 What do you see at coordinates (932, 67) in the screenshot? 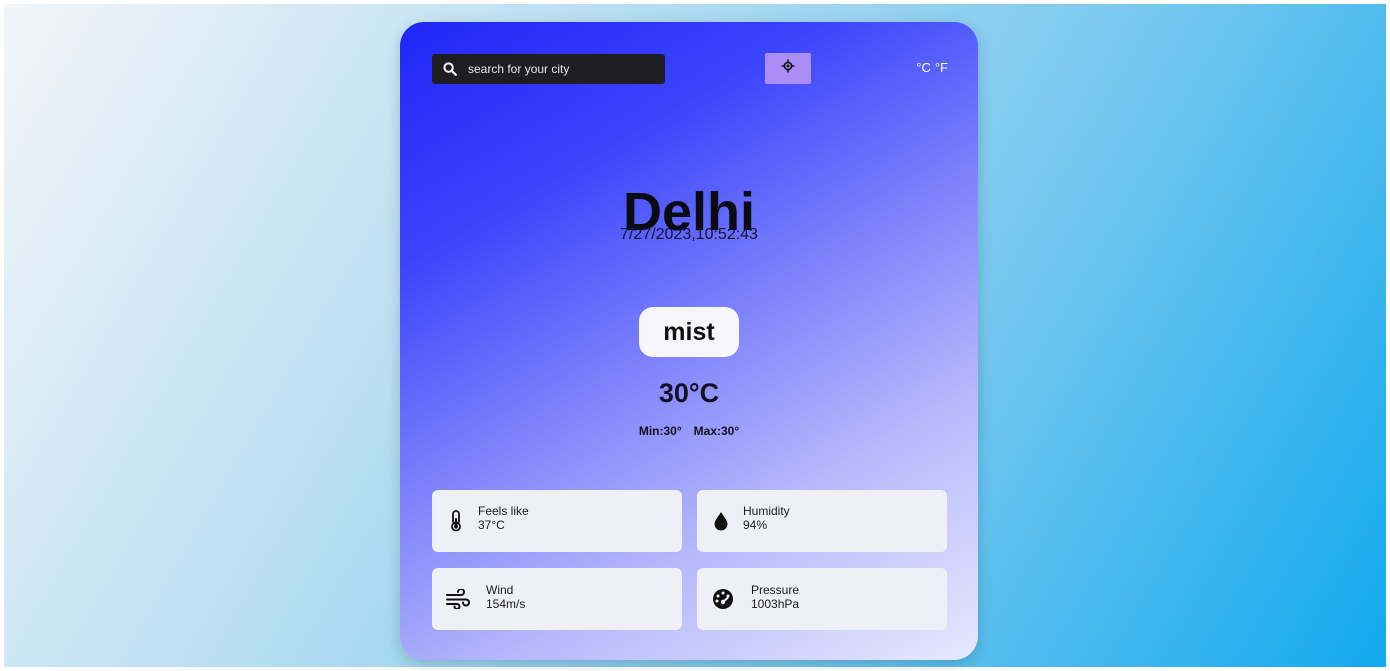
I see `unit-toggle: °C °F` at bounding box center [932, 67].